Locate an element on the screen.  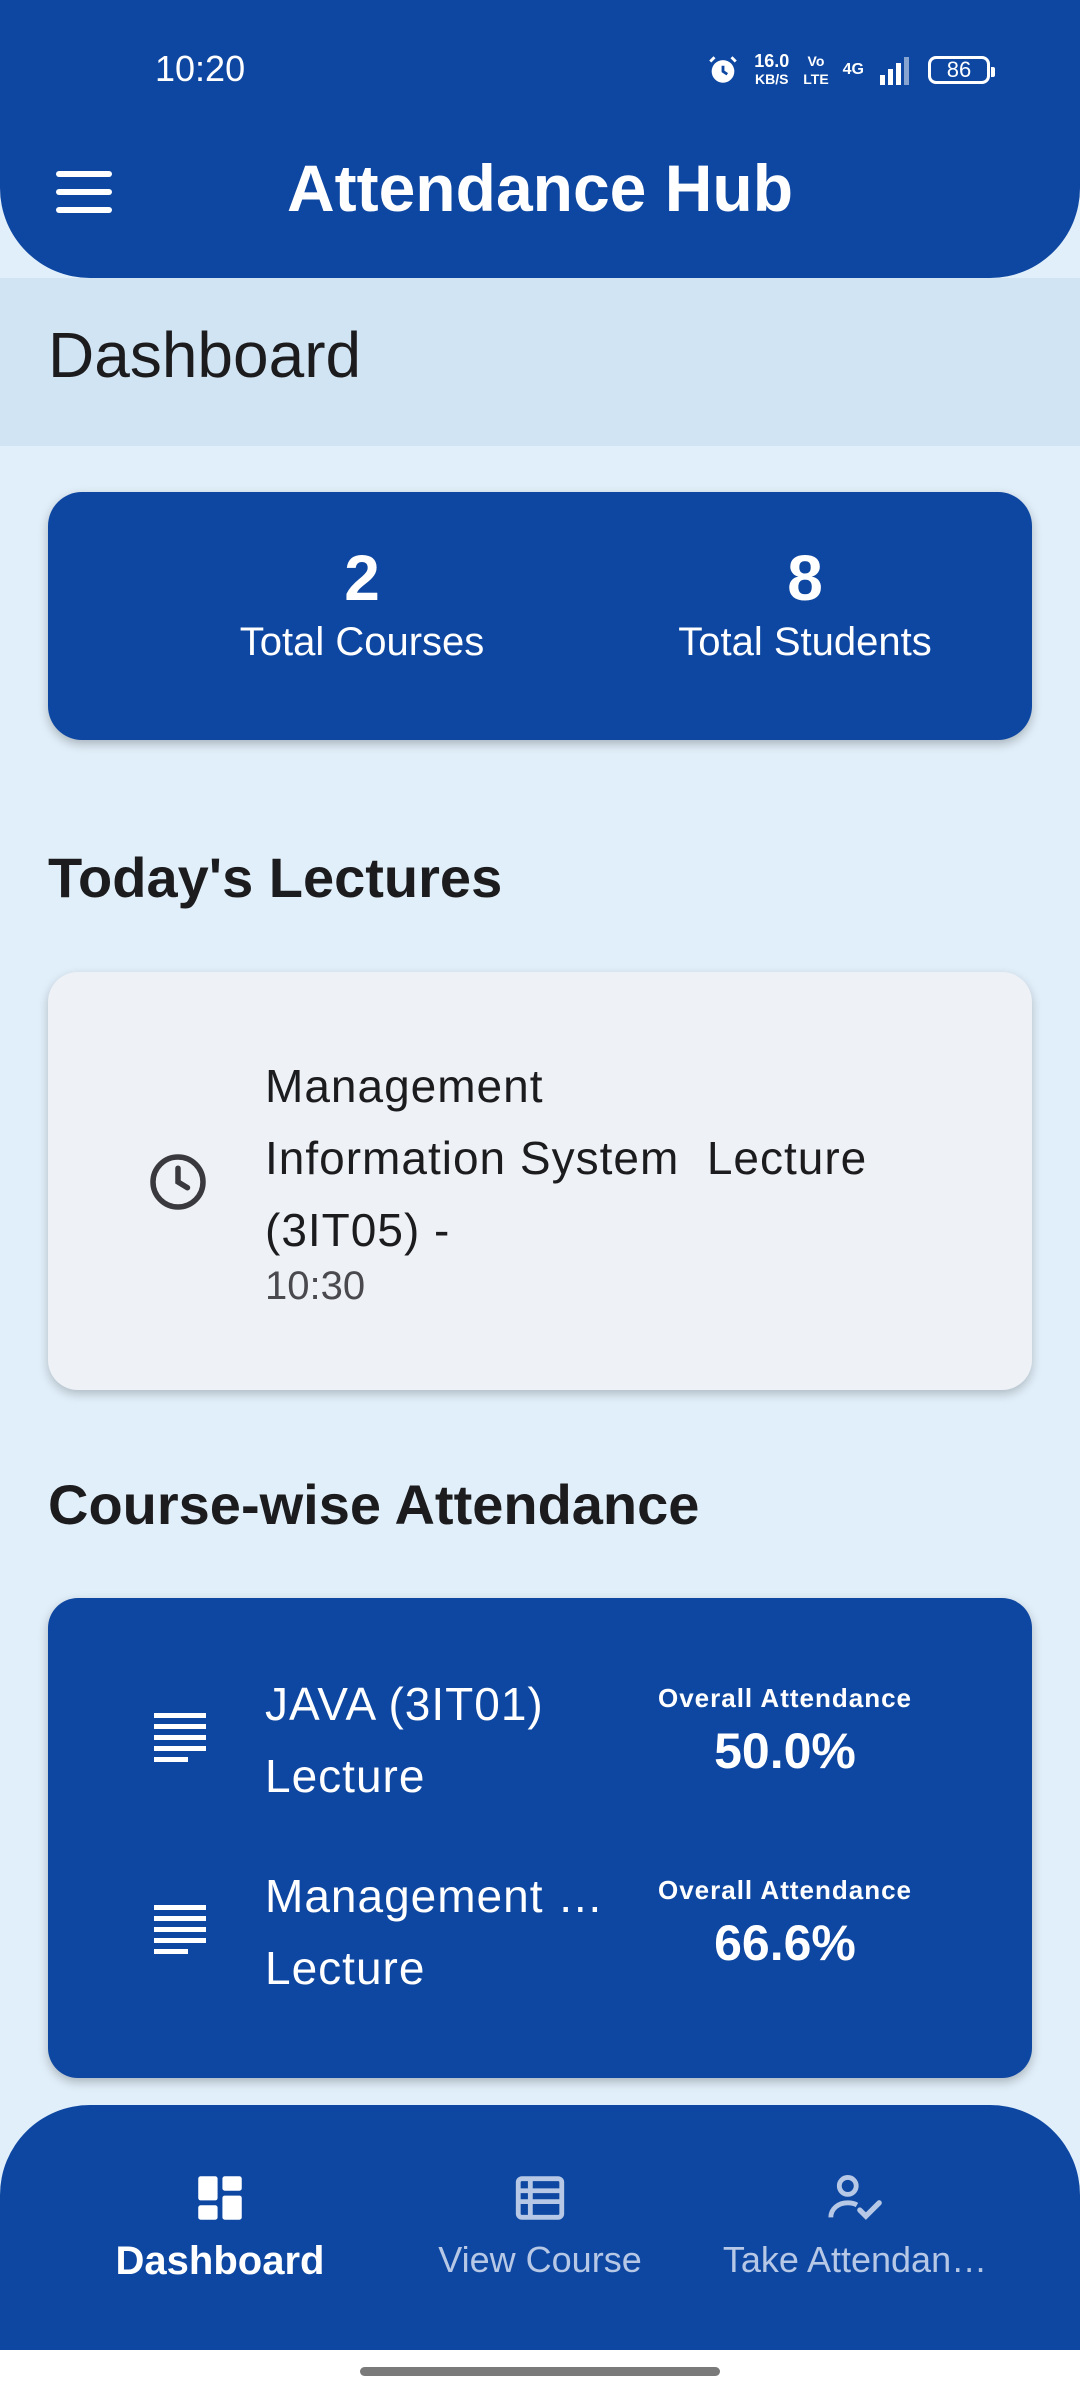
clock-icon is located at coordinates (178, 1182).